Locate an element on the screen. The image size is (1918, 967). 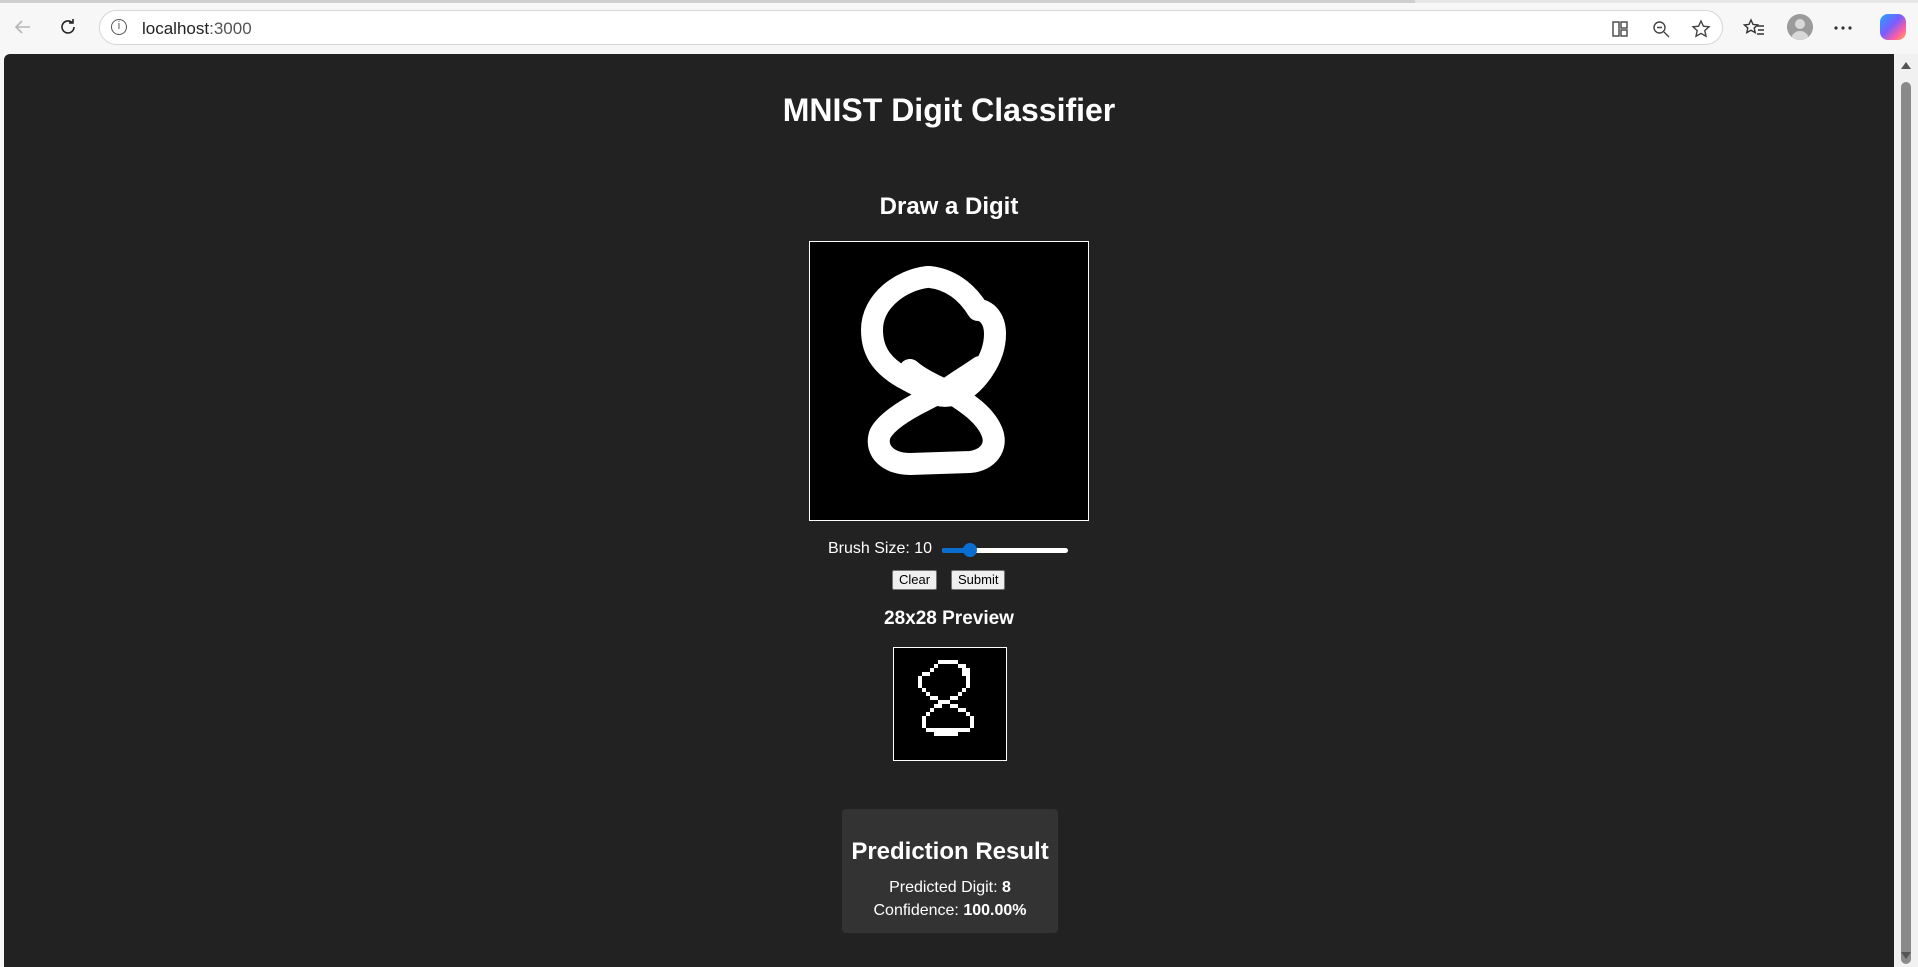
scroll-up-arrow-icon is located at coordinates (1906, 65).